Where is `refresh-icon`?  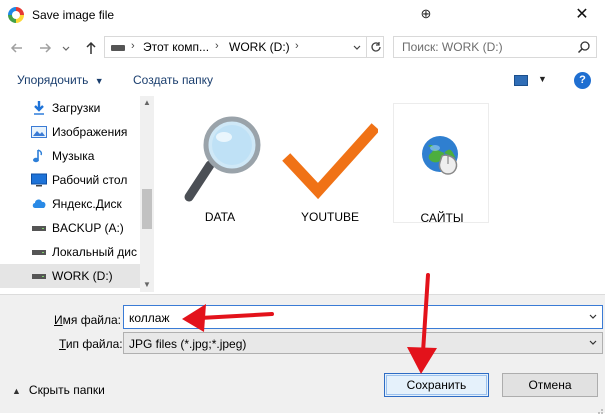
refresh-icon is located at coordinates (376, 47).